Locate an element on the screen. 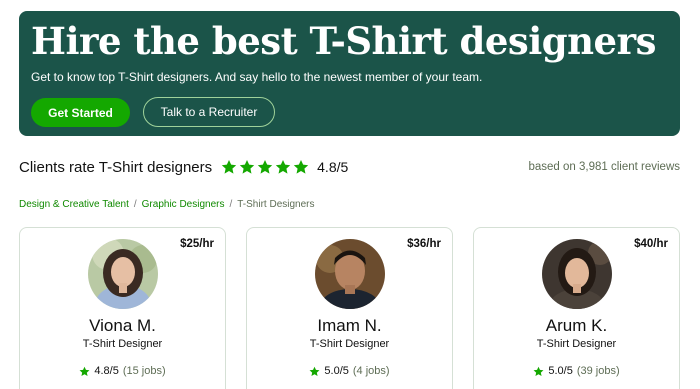 This screenshot has width=700, height=389. jobs-count: (15 jobs) is located at coordinates (144, 371).